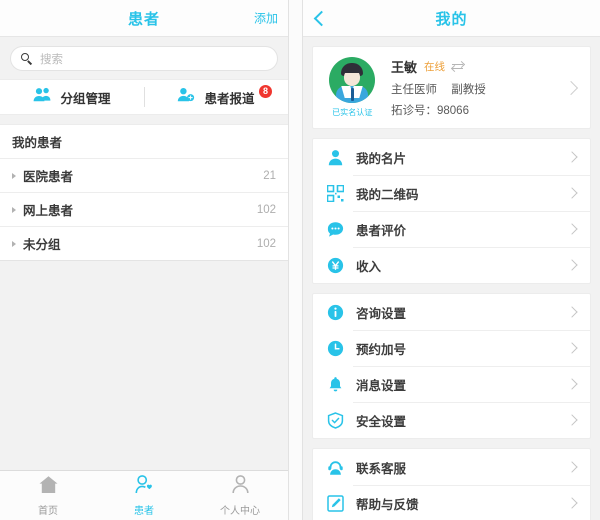 This screenshot has width=600, height=520. I want to click on profile-card: 已实名认证 王敏 在线 主任医师 副教授 拓诊号：98066, so click(451, 87).